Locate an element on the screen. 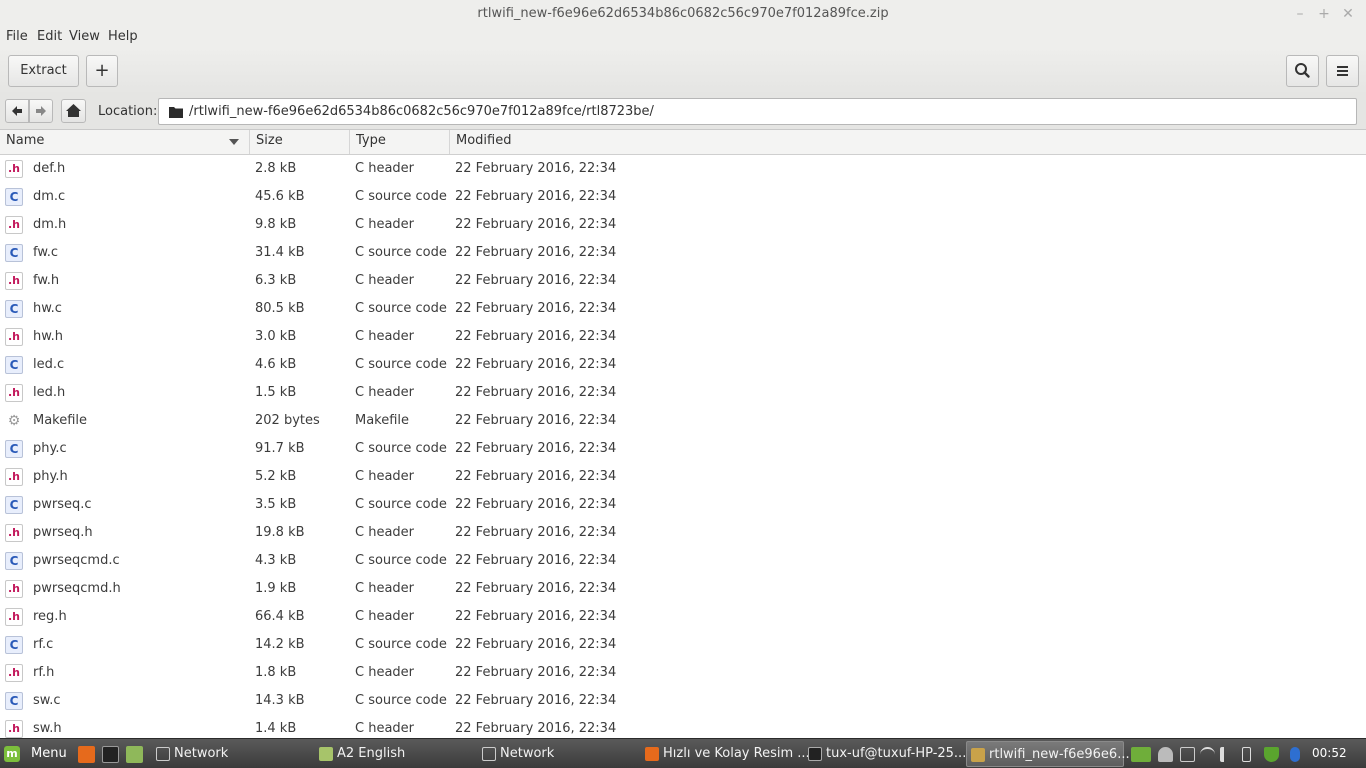  file-size: 2.8 kB is located at coordinates (276, 168).